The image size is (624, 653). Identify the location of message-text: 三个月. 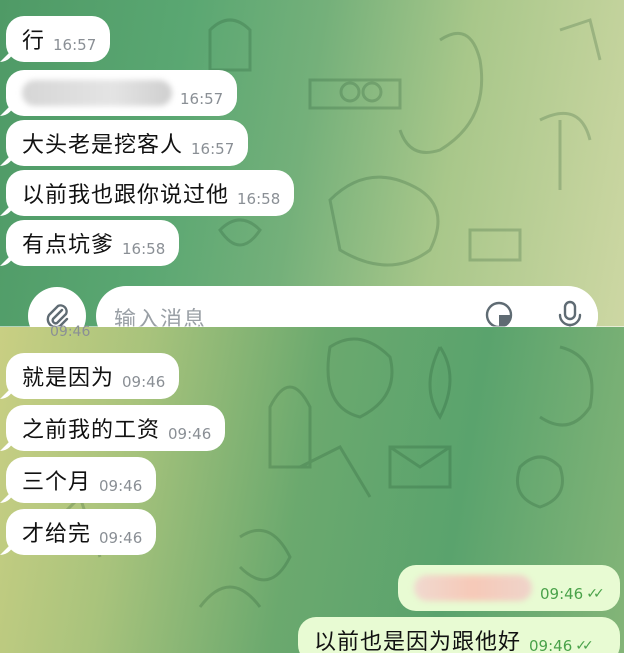
(57, 482).